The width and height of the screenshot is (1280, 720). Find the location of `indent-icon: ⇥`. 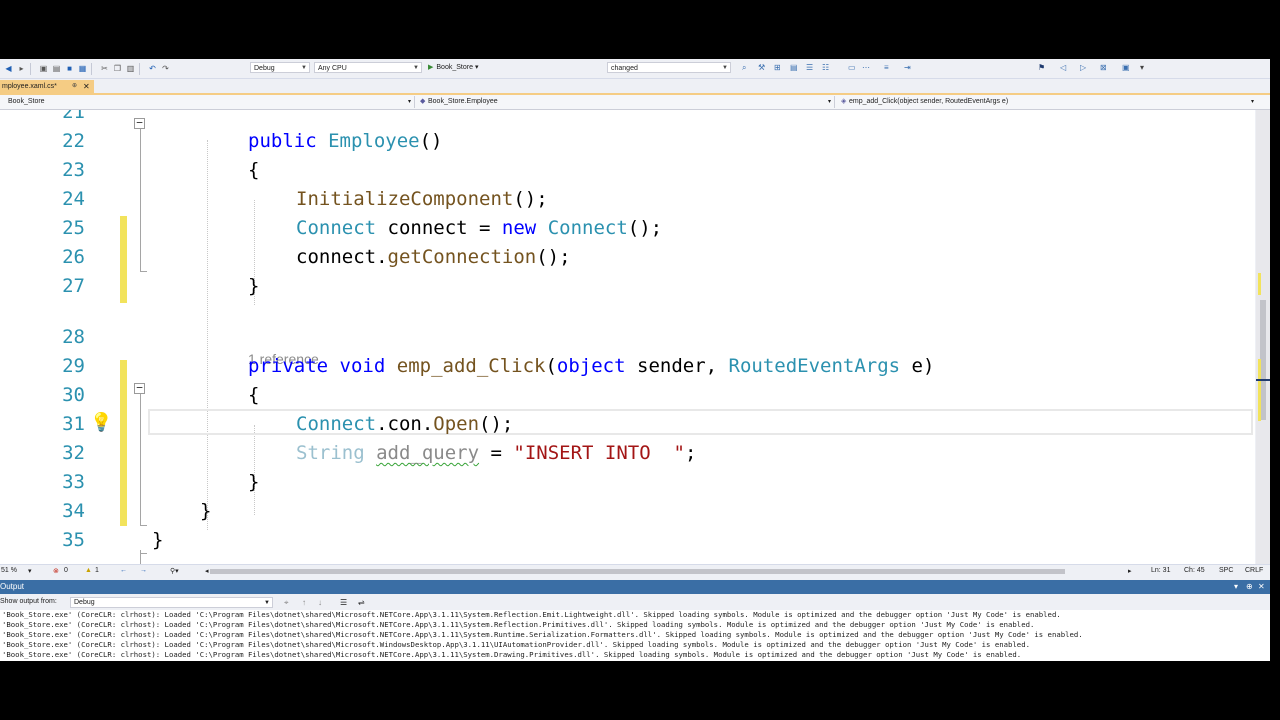

indent-icon: ⇥ is located at coordinates (907, 67).